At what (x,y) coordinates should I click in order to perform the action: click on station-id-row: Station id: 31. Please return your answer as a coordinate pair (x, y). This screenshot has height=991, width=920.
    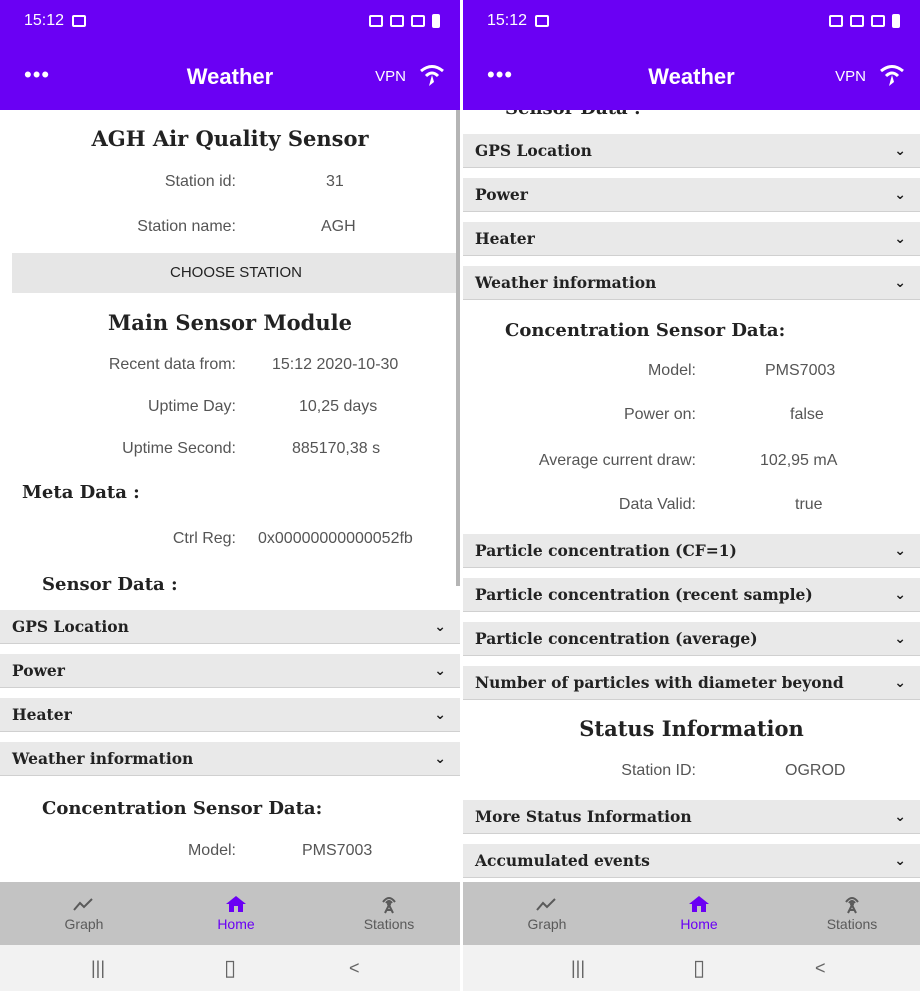
    Looking at the image, I should click on (230, 188).